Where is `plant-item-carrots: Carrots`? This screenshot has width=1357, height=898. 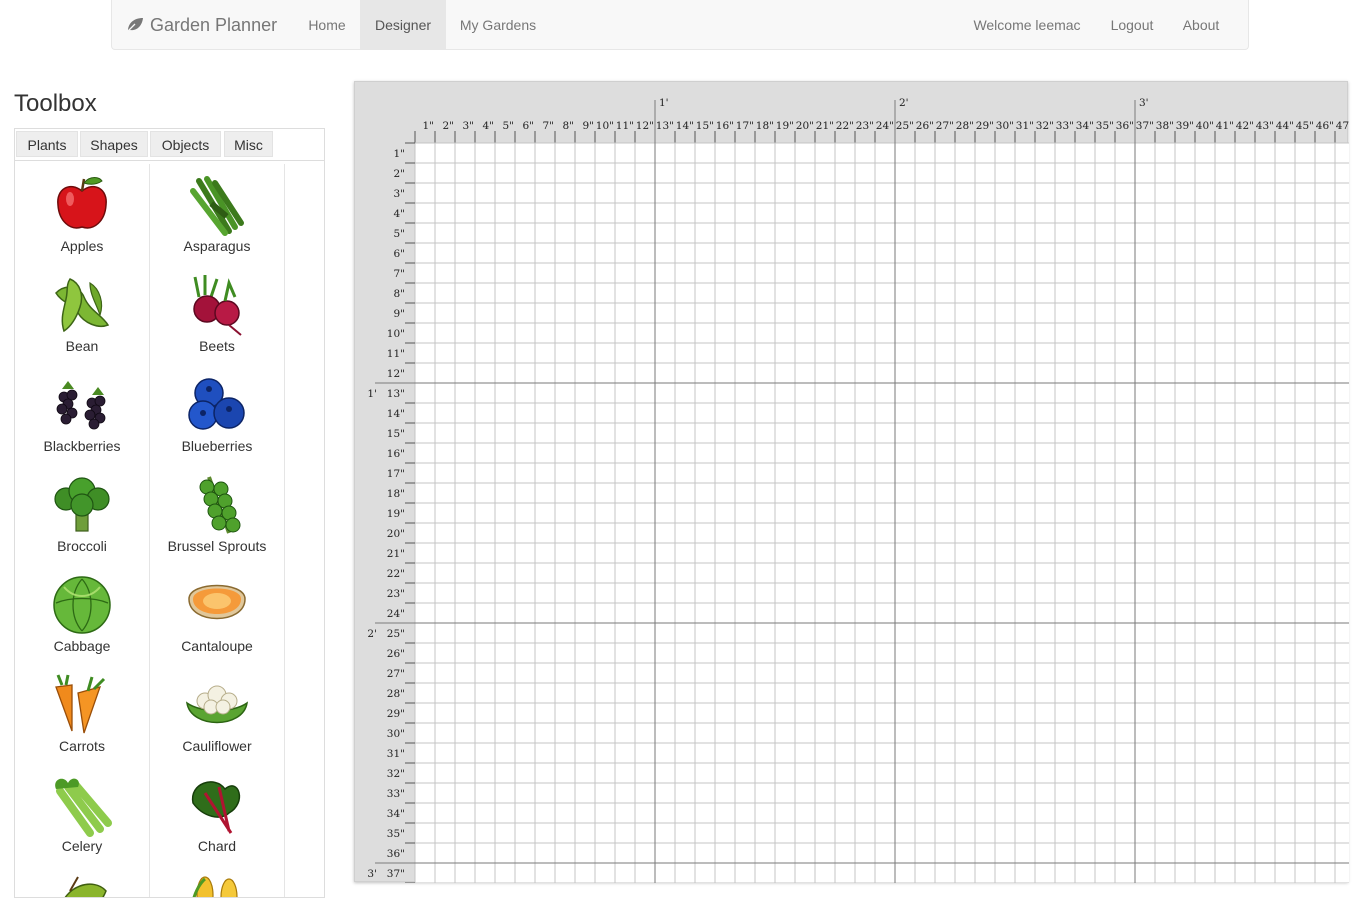
plant-item-carrots: Carrots is located at coordinates (82, 714).